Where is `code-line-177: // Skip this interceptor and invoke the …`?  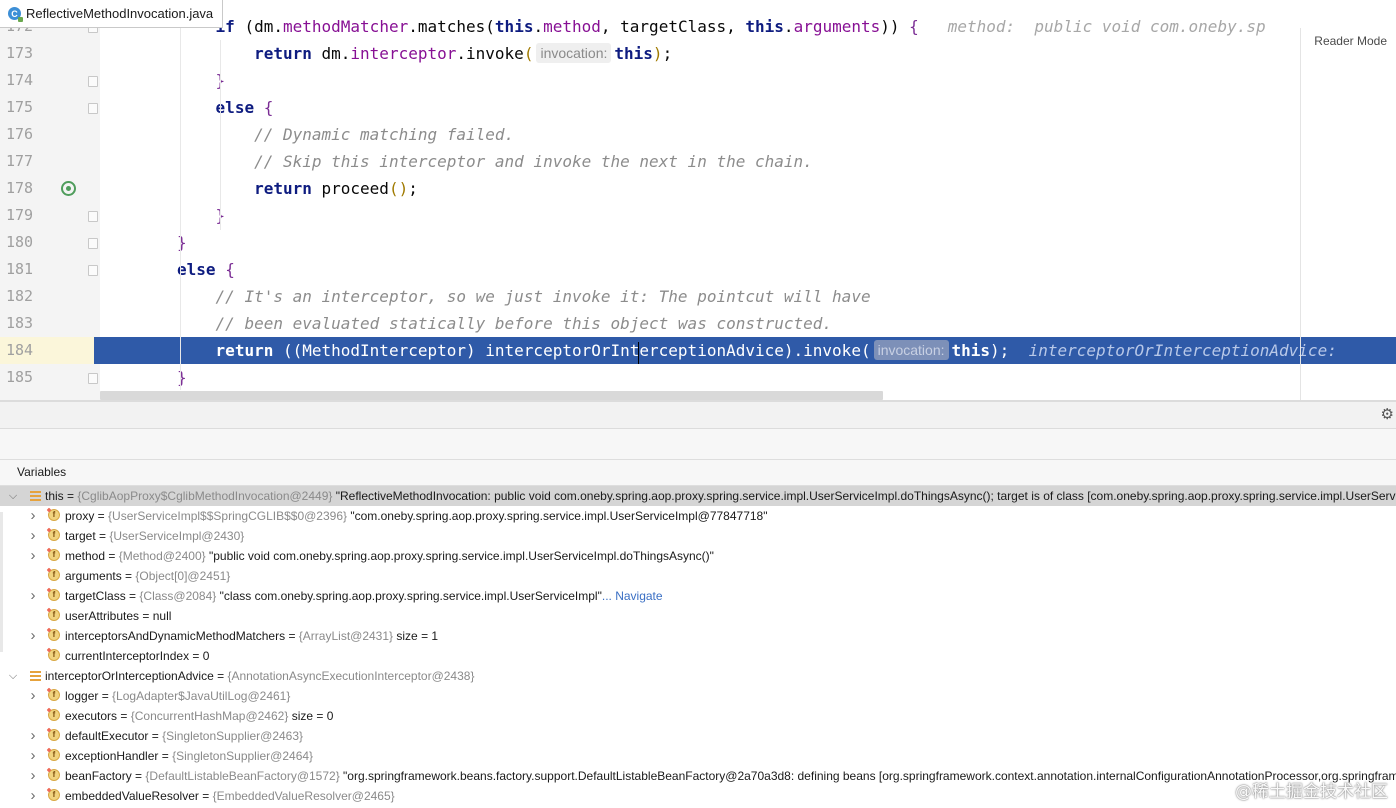
code-line-177: // Skip this interceptor and invoke the … is located at coordinates (748, 161).